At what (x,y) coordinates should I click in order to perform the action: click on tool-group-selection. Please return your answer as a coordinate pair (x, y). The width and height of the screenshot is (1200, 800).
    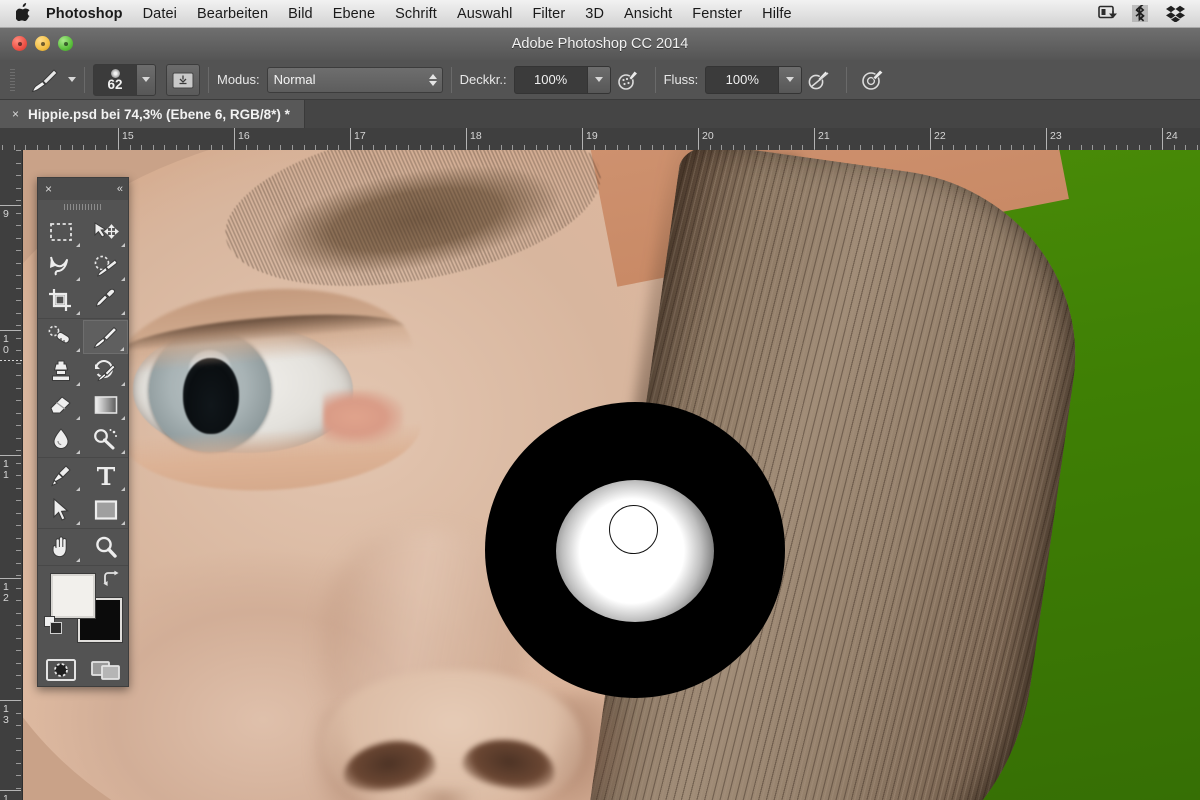
    Looking at the image, I should click on (83, 266).